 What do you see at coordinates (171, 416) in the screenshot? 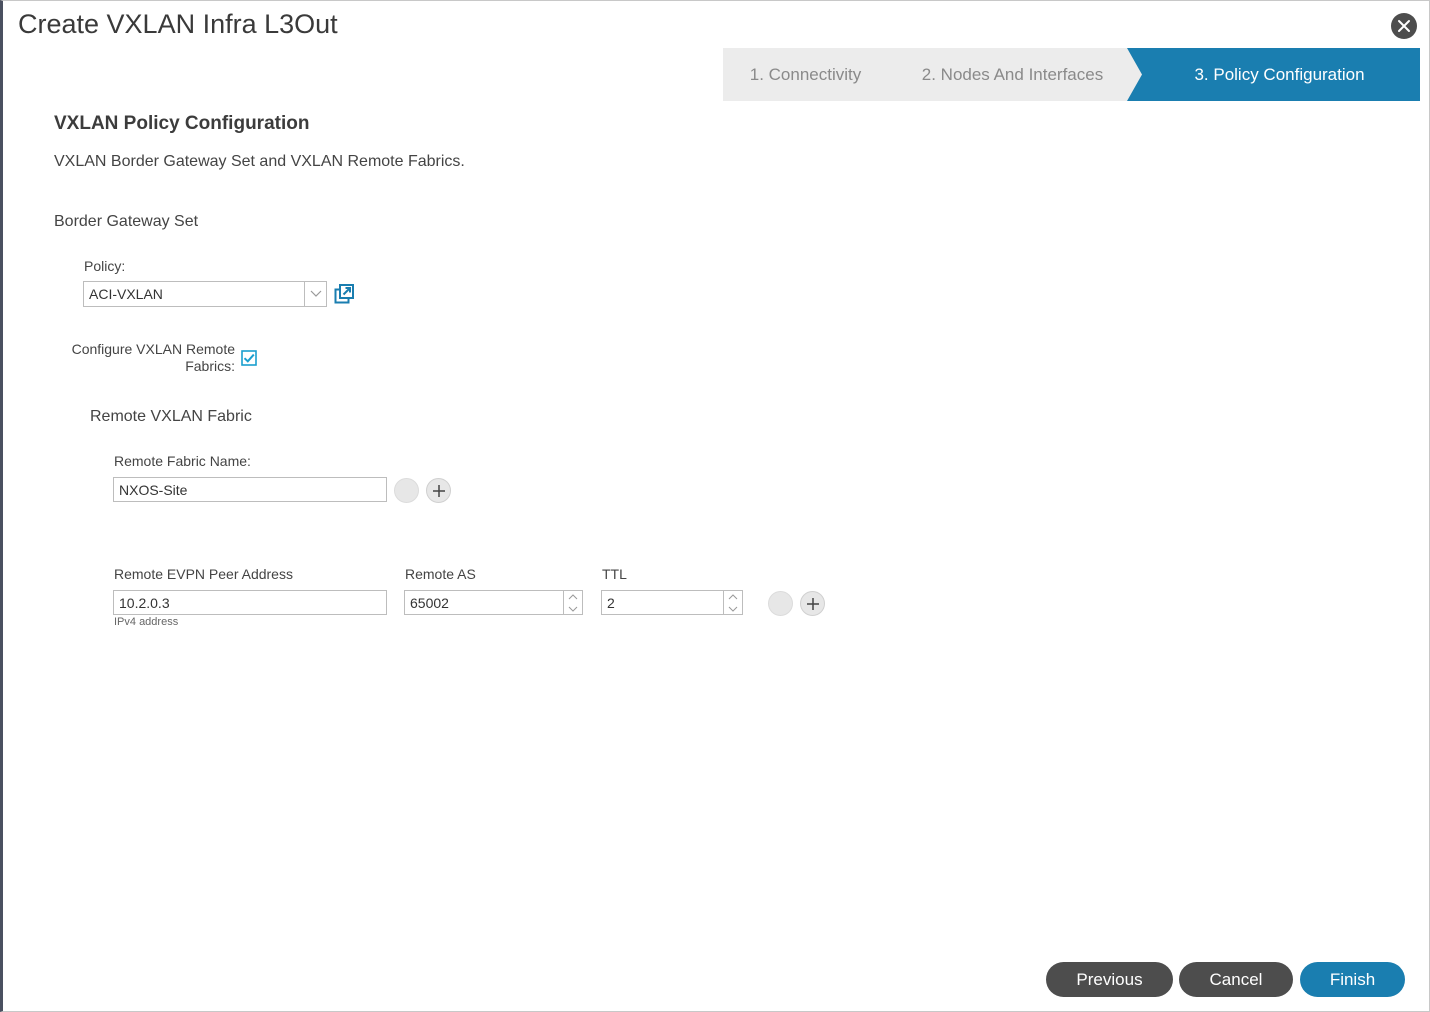
I see `remote-vxlan-fabric-title: Remote VXLAN Fabric` at bounding box center [171, 416].